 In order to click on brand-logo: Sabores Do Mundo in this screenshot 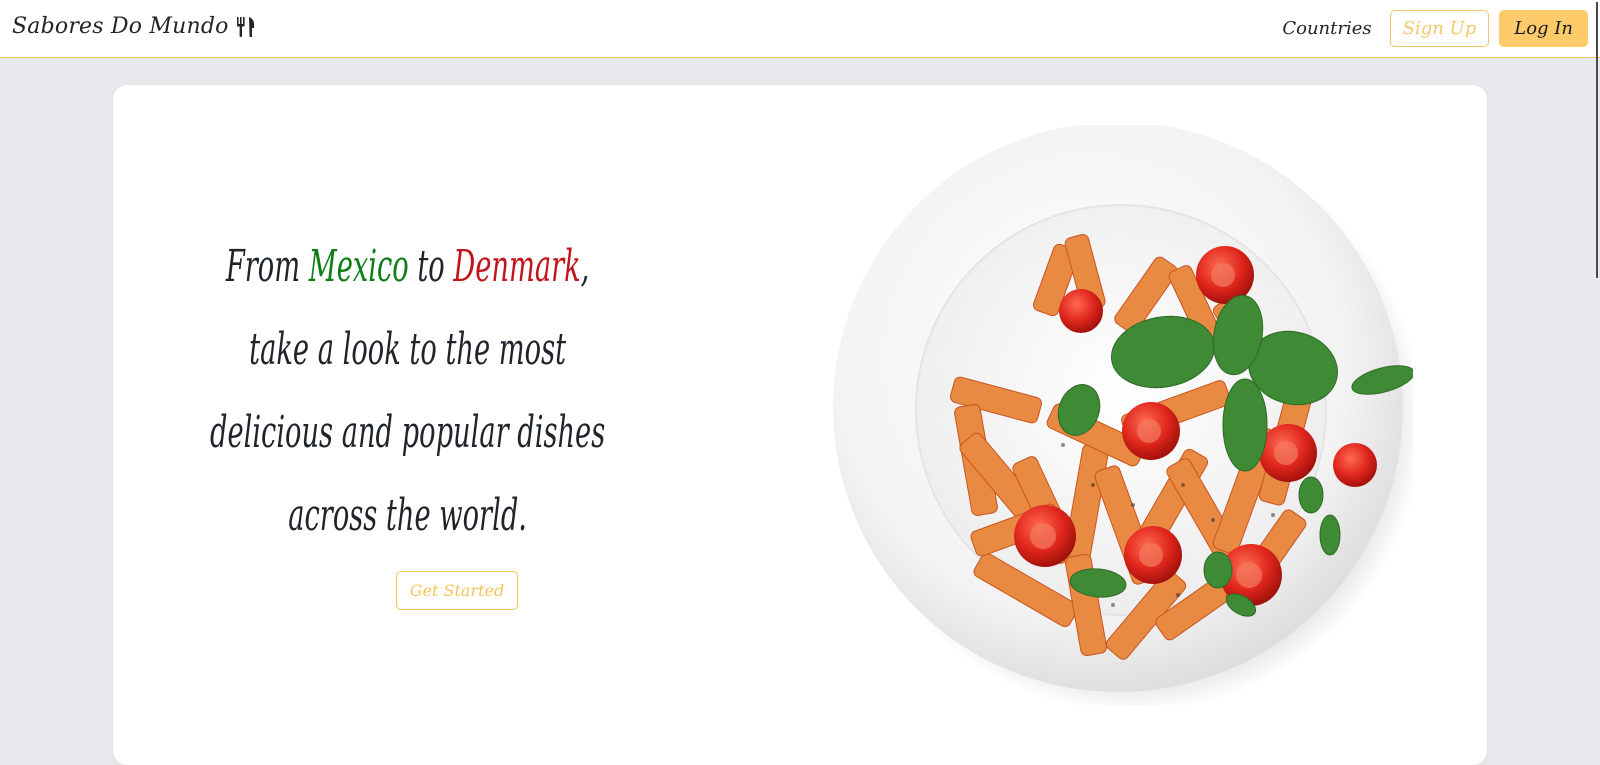, I will do `click(134, 26)`.